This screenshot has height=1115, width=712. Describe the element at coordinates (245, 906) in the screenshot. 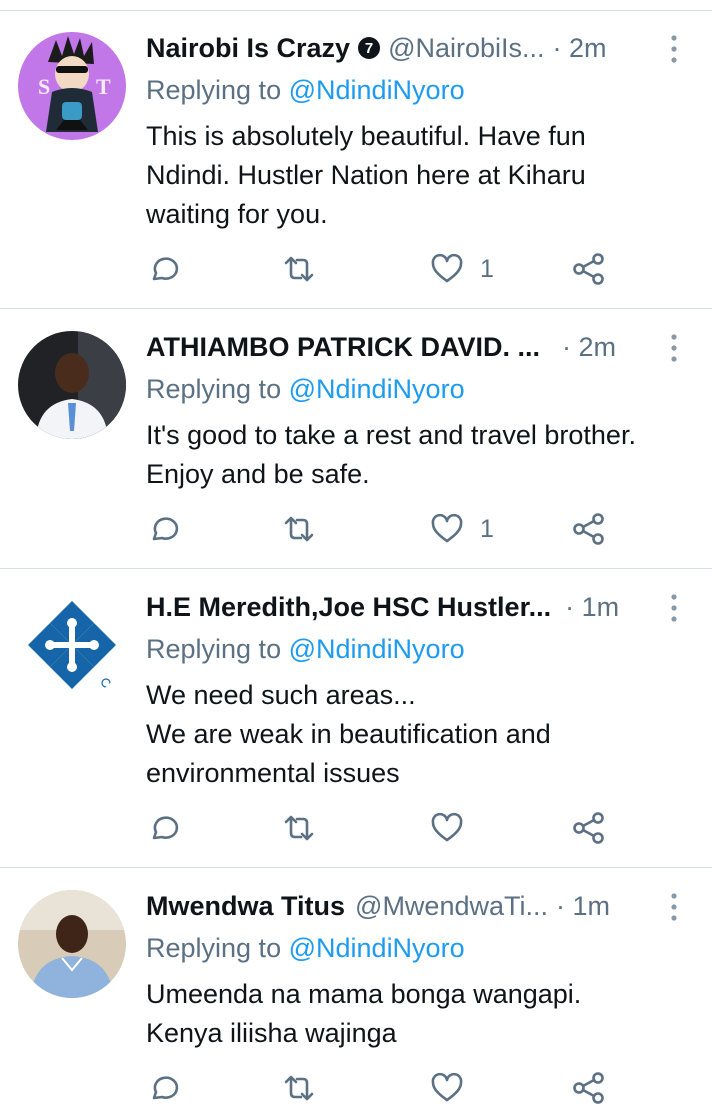

I see `display-name: Mwendwa Titus` at that location.